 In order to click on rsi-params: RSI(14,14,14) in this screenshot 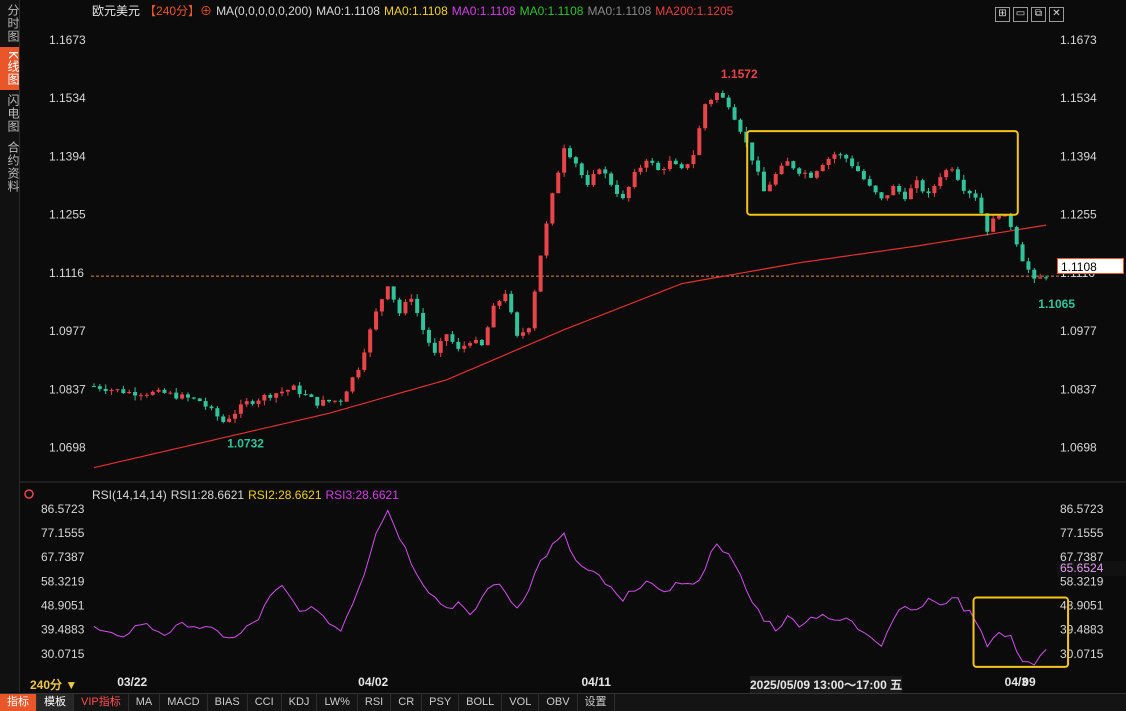, I will do `click(129, 495)`.